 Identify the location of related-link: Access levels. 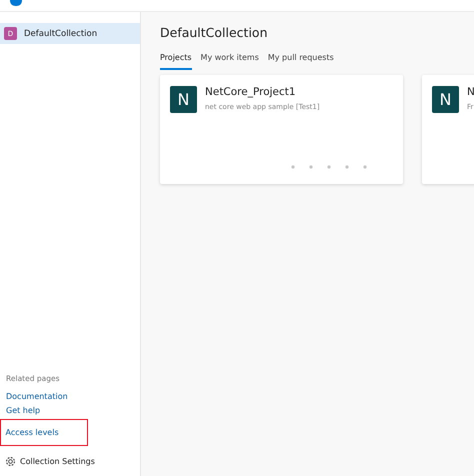
(32, 432).